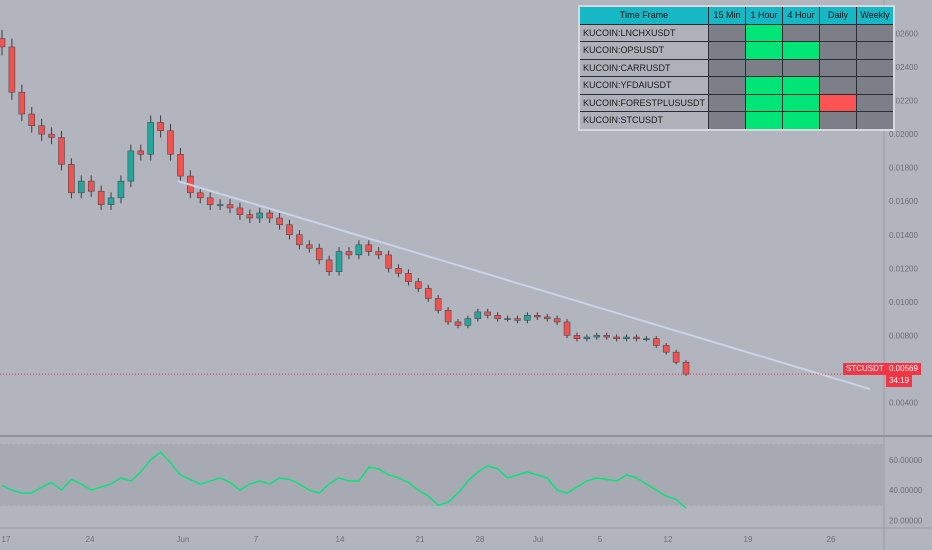  I want to click on time-tick-label: 28, so click(480, 539).